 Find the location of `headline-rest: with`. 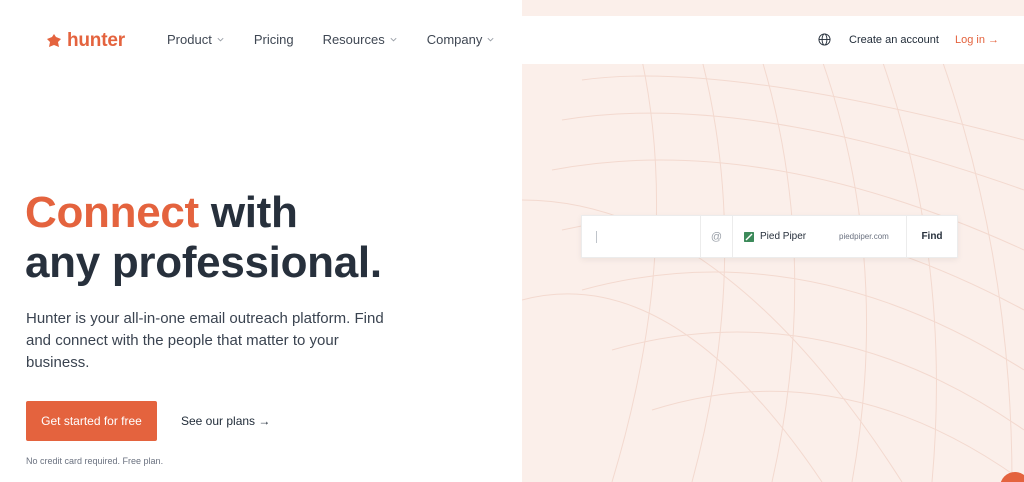

headline-rest: with is located at coordinates (248, 212).